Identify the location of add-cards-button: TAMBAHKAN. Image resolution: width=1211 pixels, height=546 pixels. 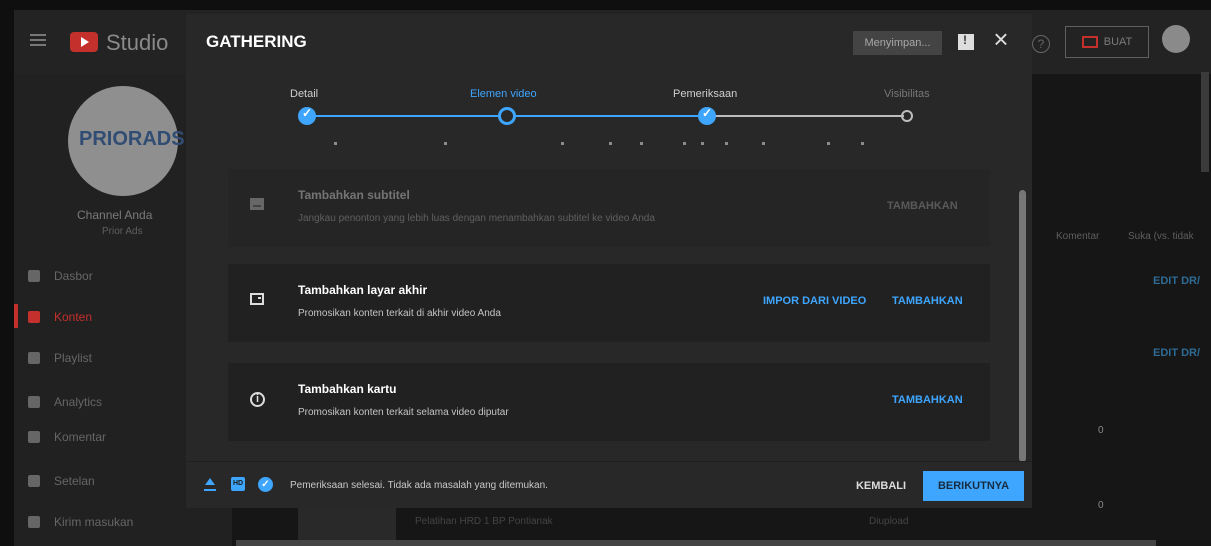
(927, 400).